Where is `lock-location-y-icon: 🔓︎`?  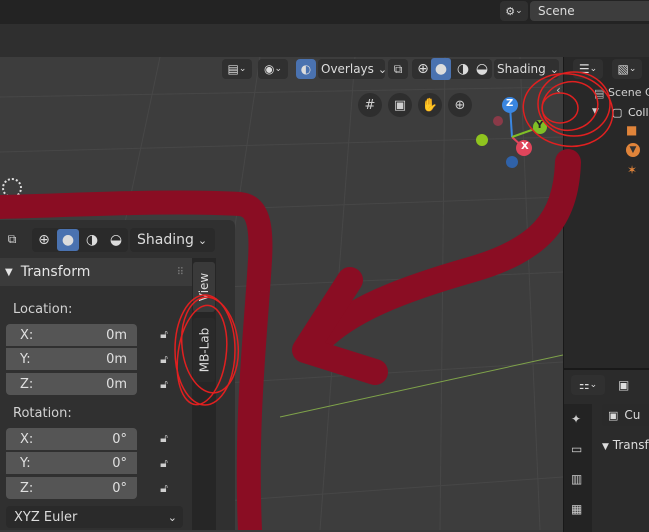 lock-location-y-icon: 🔓︎ is located at coordinates (164, 360).